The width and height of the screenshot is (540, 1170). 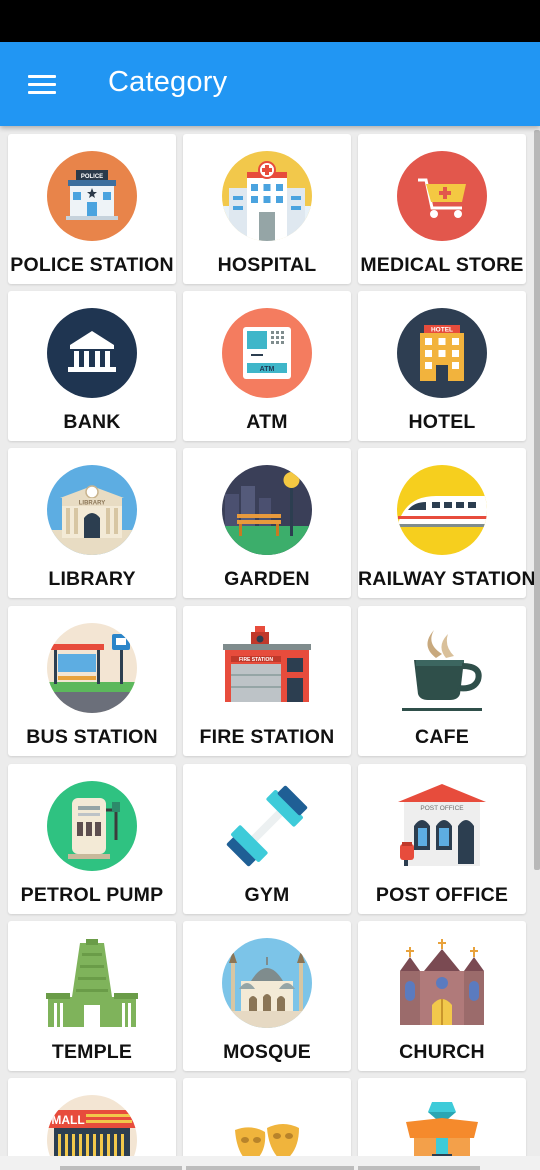 What do you see at coordinates (92, 895) in the screenshot?
I see `category-label: PETROL PUMP` at bounding box center [92, 895].